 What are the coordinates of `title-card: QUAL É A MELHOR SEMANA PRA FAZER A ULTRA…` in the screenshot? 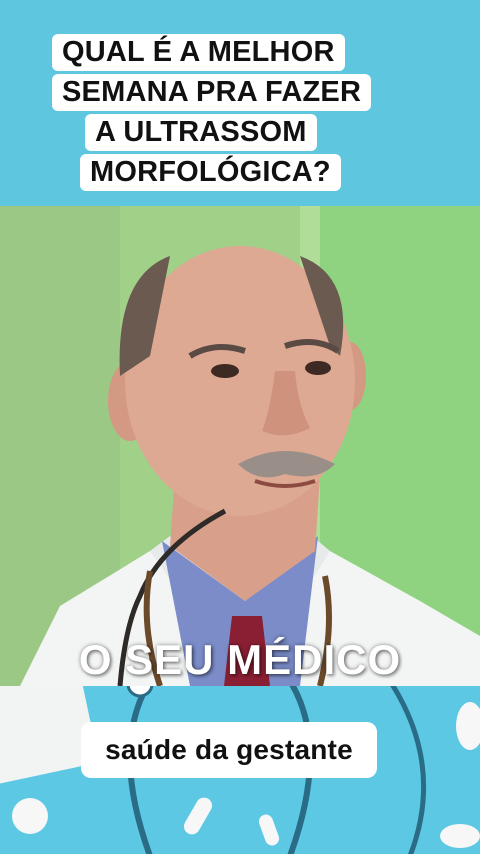 It's located at (213, 114).